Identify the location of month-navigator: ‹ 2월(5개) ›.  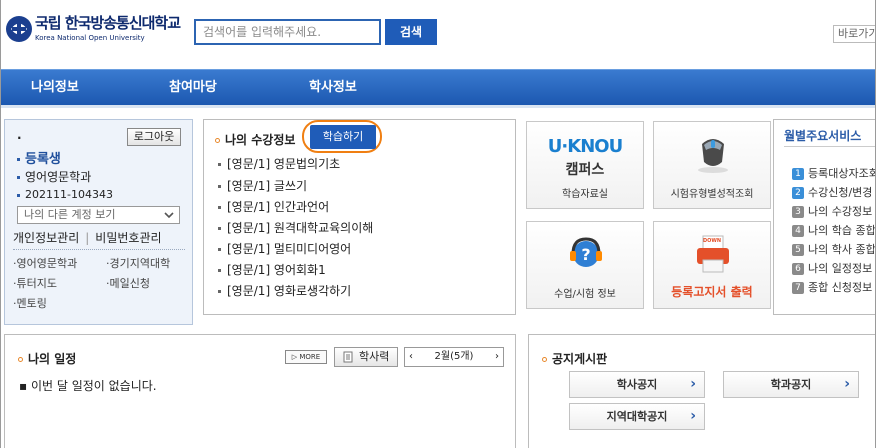
(454, 357).